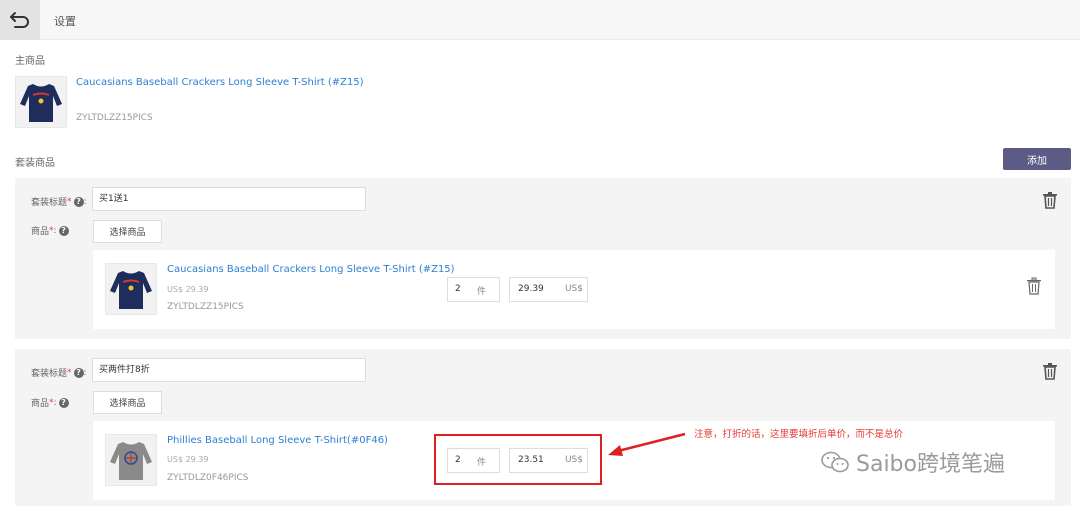  Describe the element at coordinates (518, 459) in the screenshot. I see `highlight-box` at that location.